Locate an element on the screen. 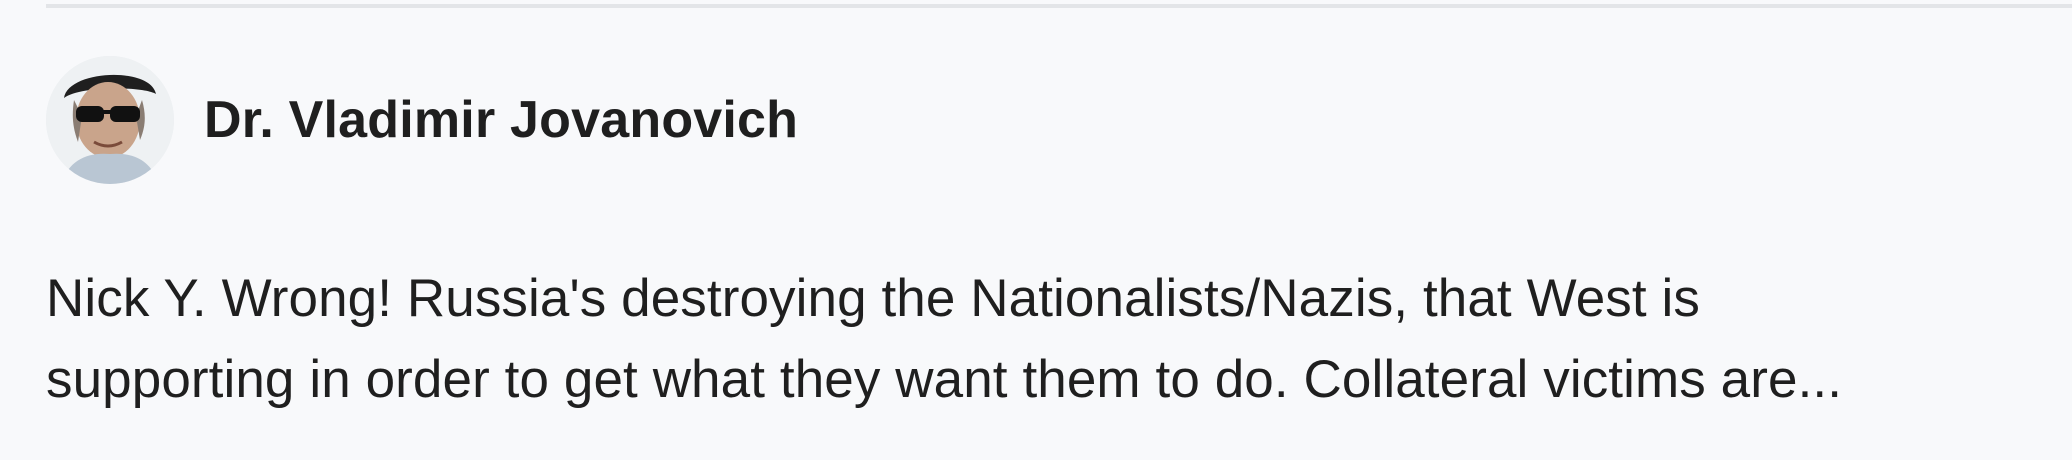 This screenshot has width=2072, height=460. comment-author-row: Dr. Vladimir Jovanovich is located at coordinates (422, 120).